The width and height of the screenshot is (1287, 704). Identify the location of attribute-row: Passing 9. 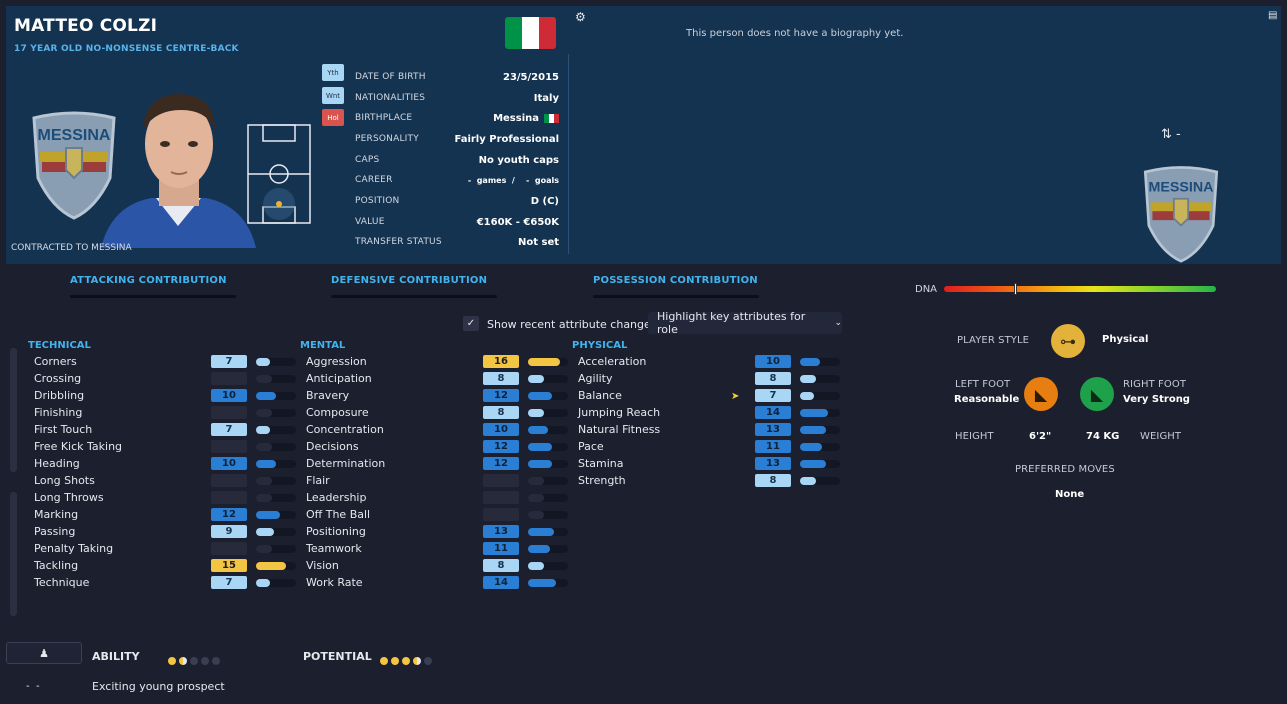
(165, 531).